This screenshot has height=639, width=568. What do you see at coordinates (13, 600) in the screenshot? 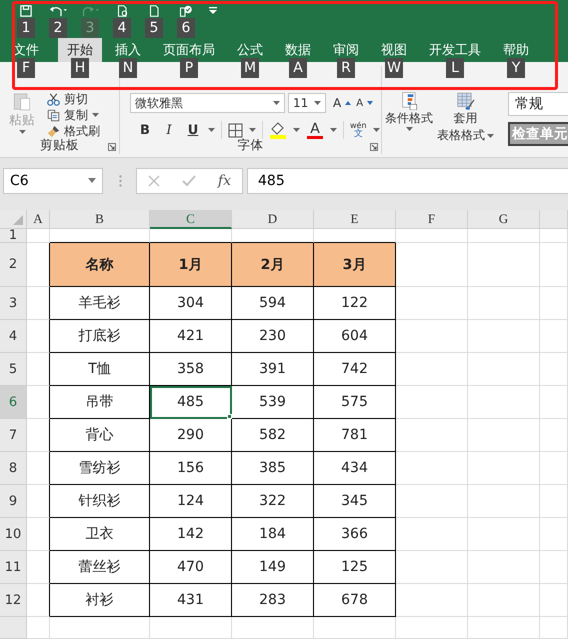
I see `row-header: 12` at bounding box center [13, 600].